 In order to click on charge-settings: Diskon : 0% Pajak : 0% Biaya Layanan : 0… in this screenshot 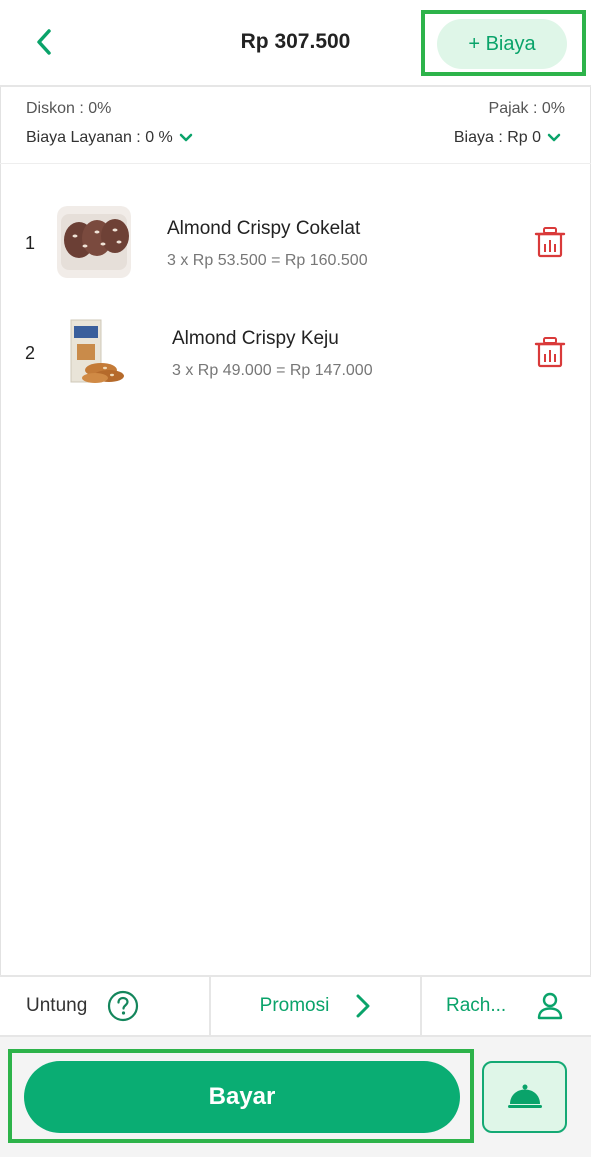, I will do `click(295, 126)`.